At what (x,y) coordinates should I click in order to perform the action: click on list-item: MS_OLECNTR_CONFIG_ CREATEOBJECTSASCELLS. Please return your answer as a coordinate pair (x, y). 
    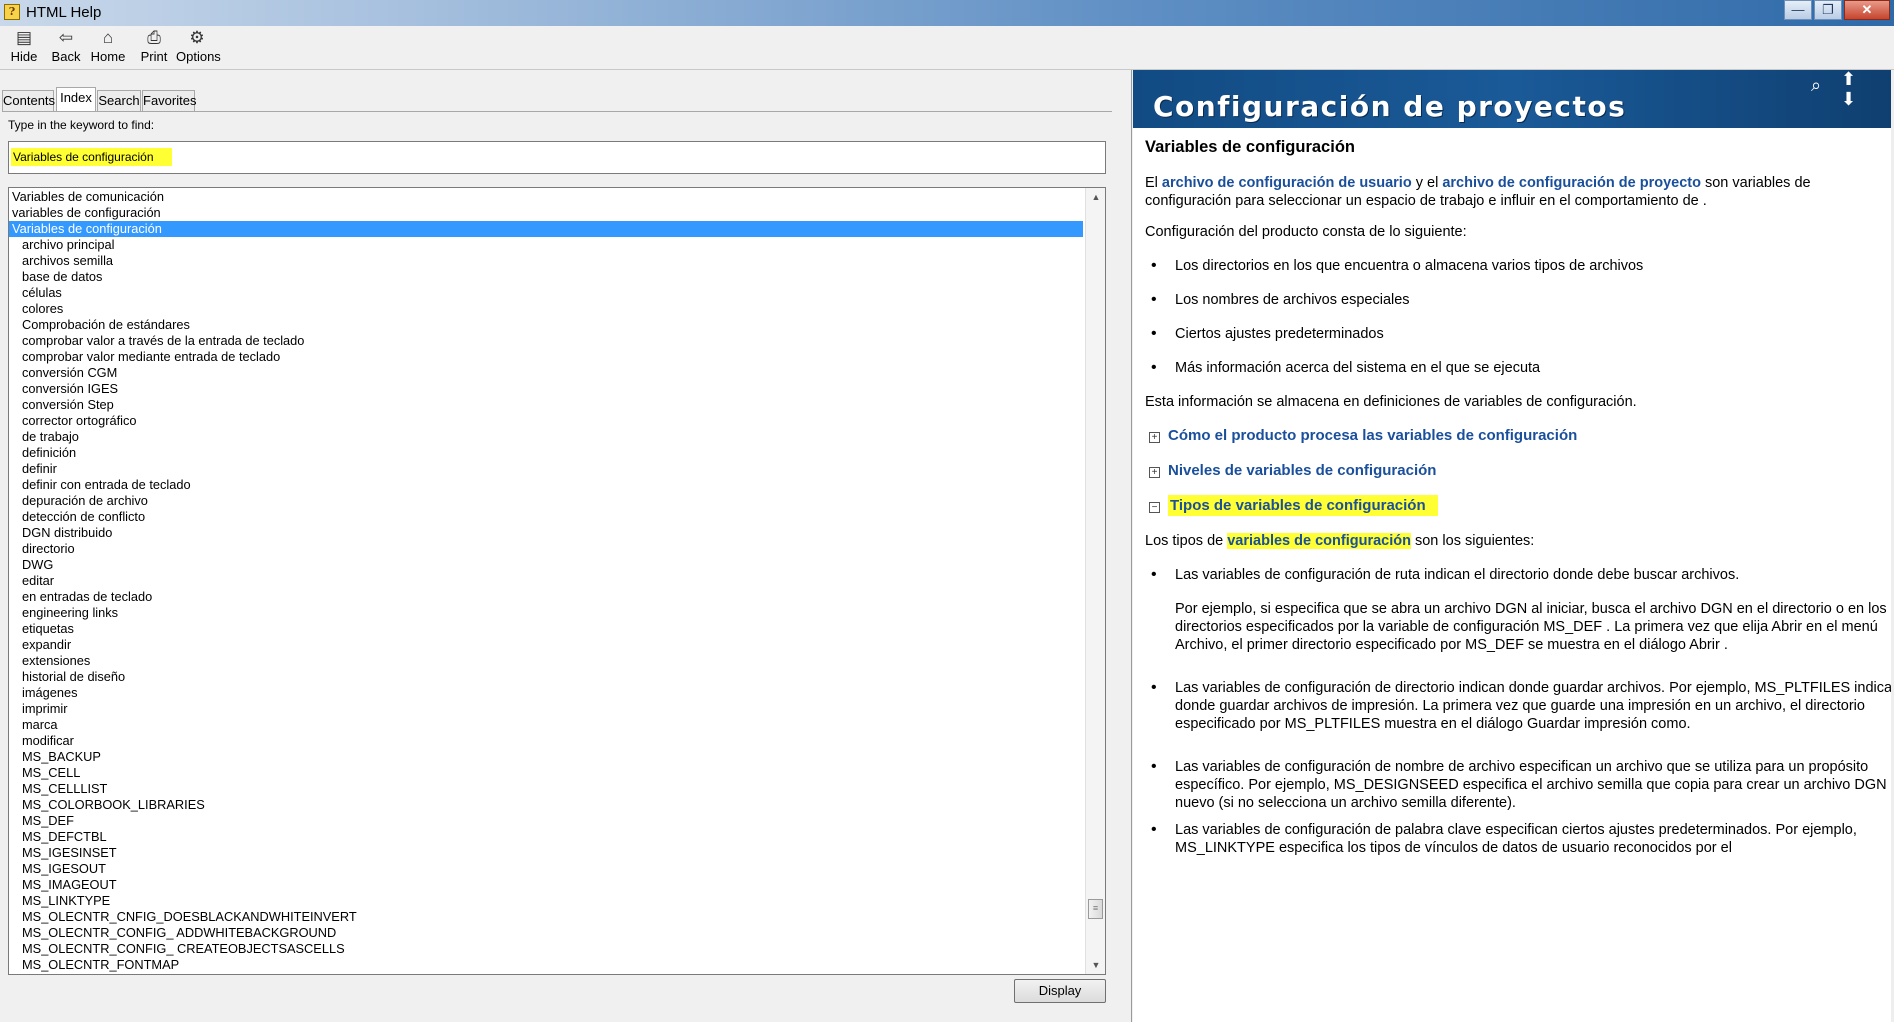
    Looking at the image, I should click on (546, 949).